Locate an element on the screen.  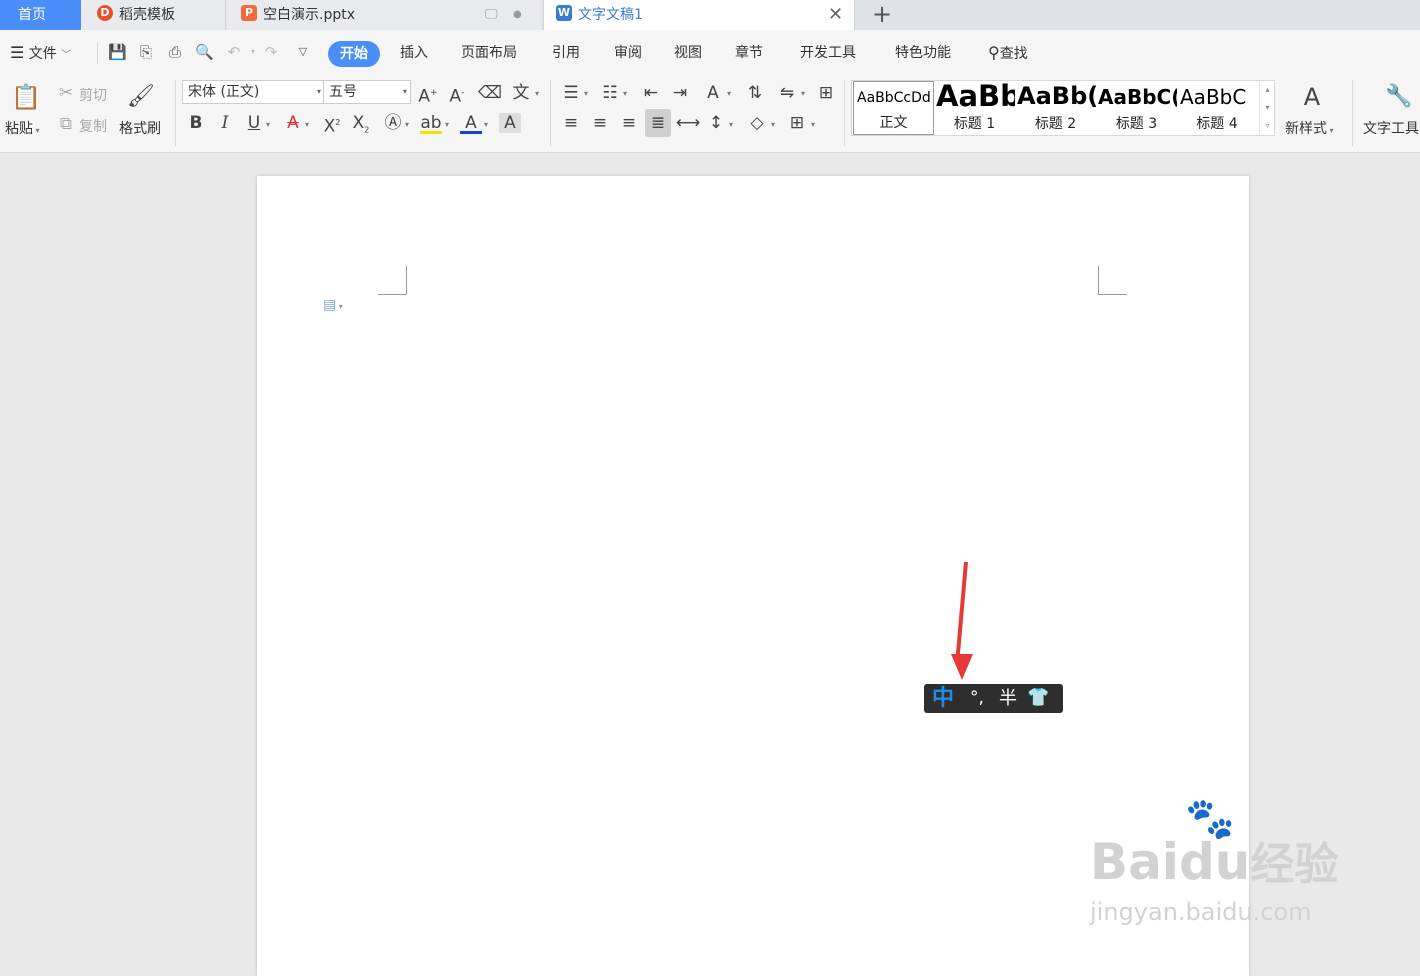
line-spacing-icon: ↕ is located at coordinates (716, 123).